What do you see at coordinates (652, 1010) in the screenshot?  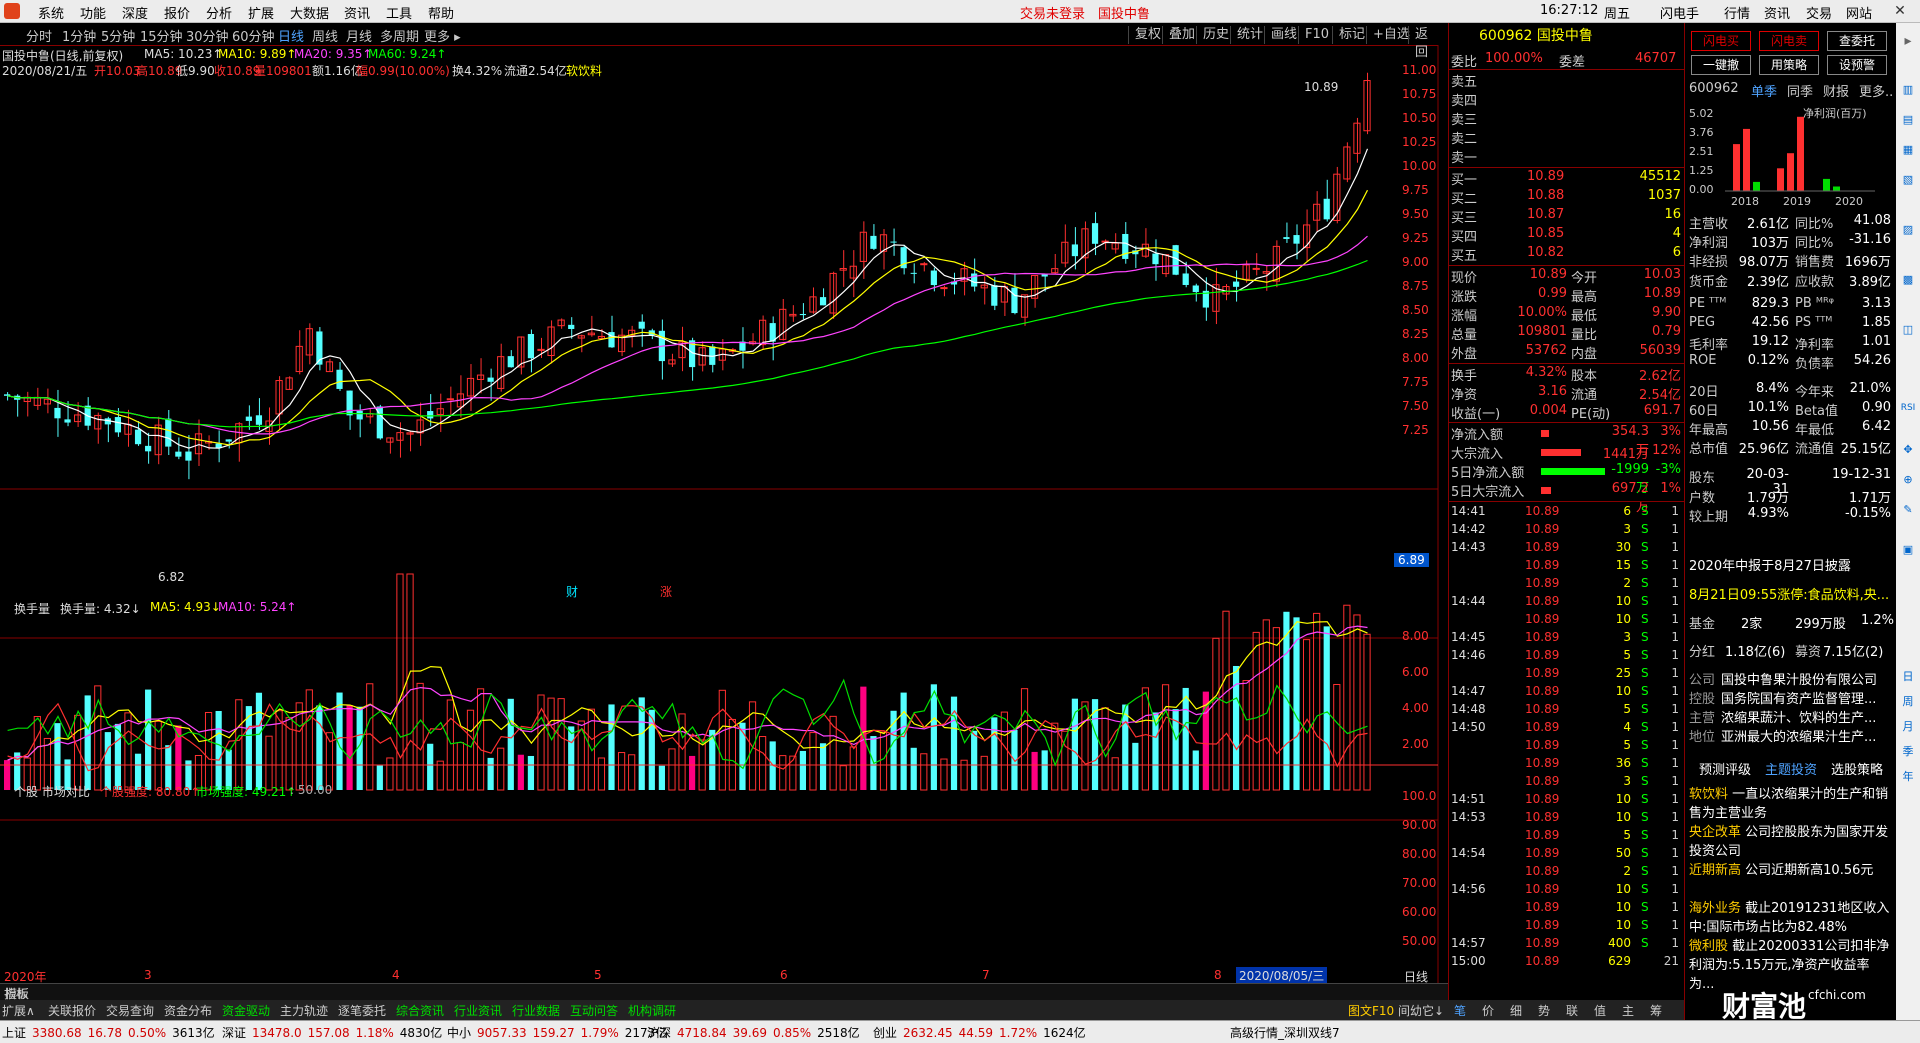 I see `extension-tab: 机构调研` at bounding box center [652, 1010].